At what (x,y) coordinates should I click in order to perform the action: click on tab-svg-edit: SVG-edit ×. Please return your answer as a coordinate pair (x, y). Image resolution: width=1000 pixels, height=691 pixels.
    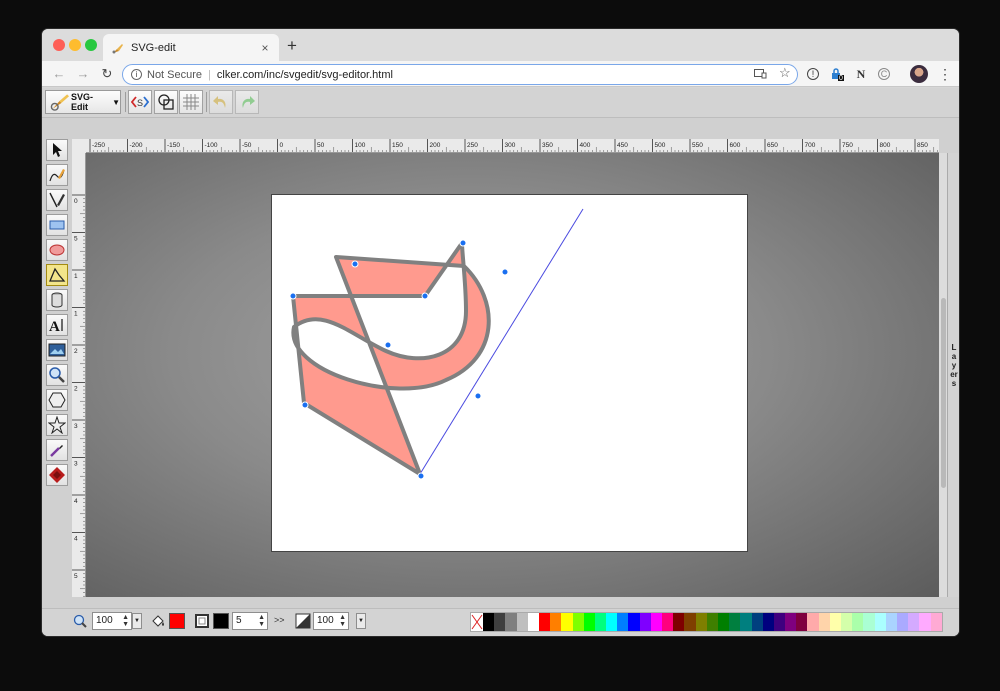
    Looking at the image, I should click on (191, 47).